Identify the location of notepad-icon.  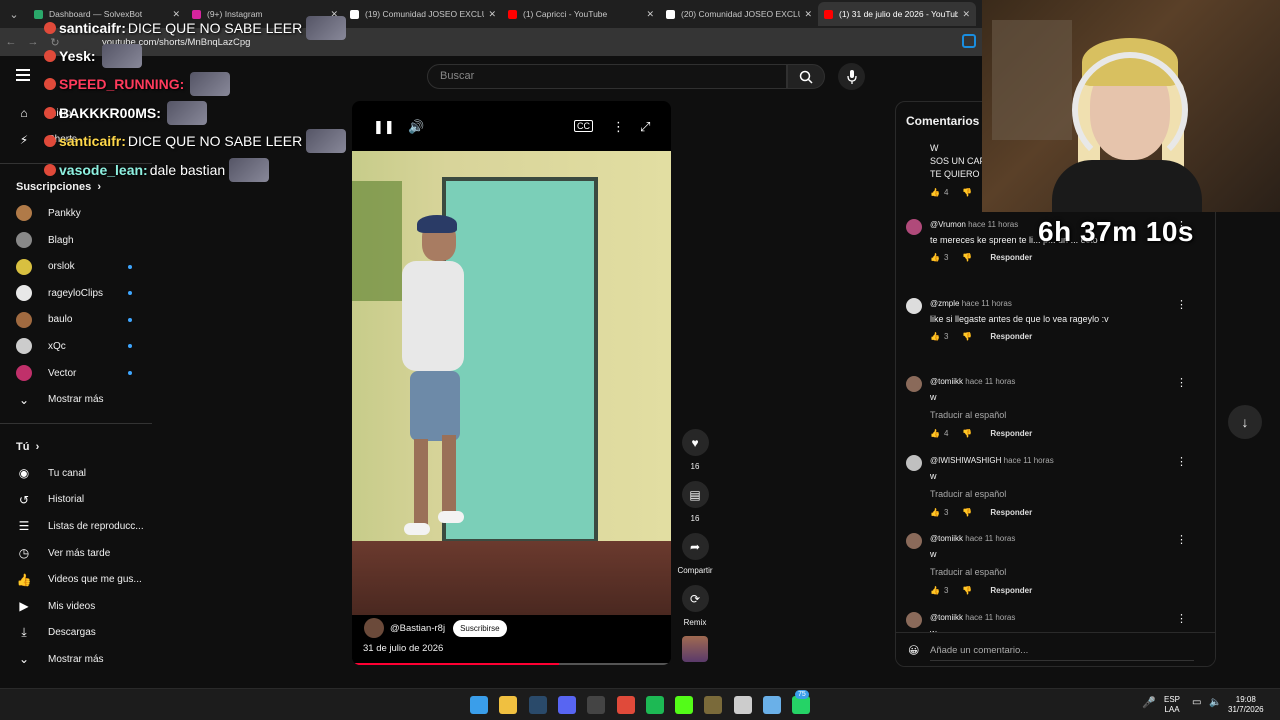
(772, 705).